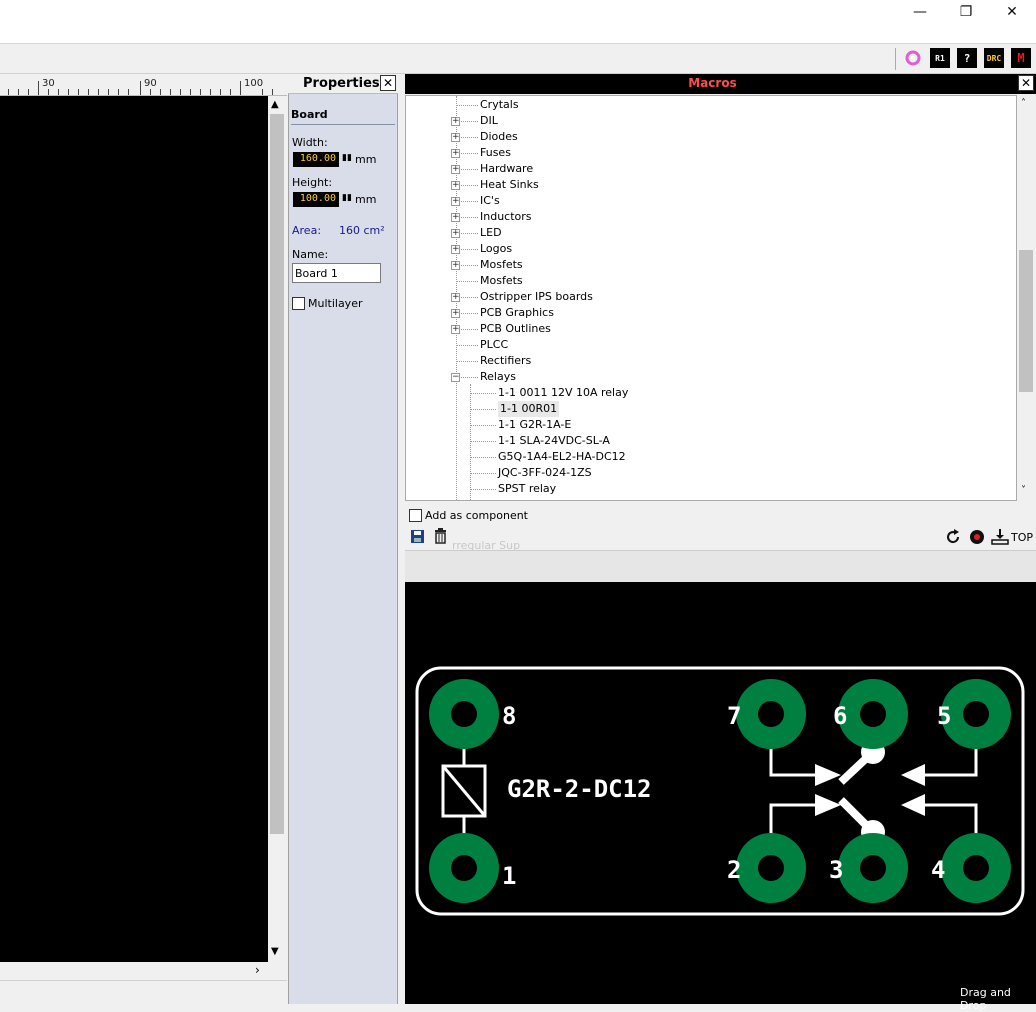  I want to click on close-window-button: ✕, so click(1012, 12).